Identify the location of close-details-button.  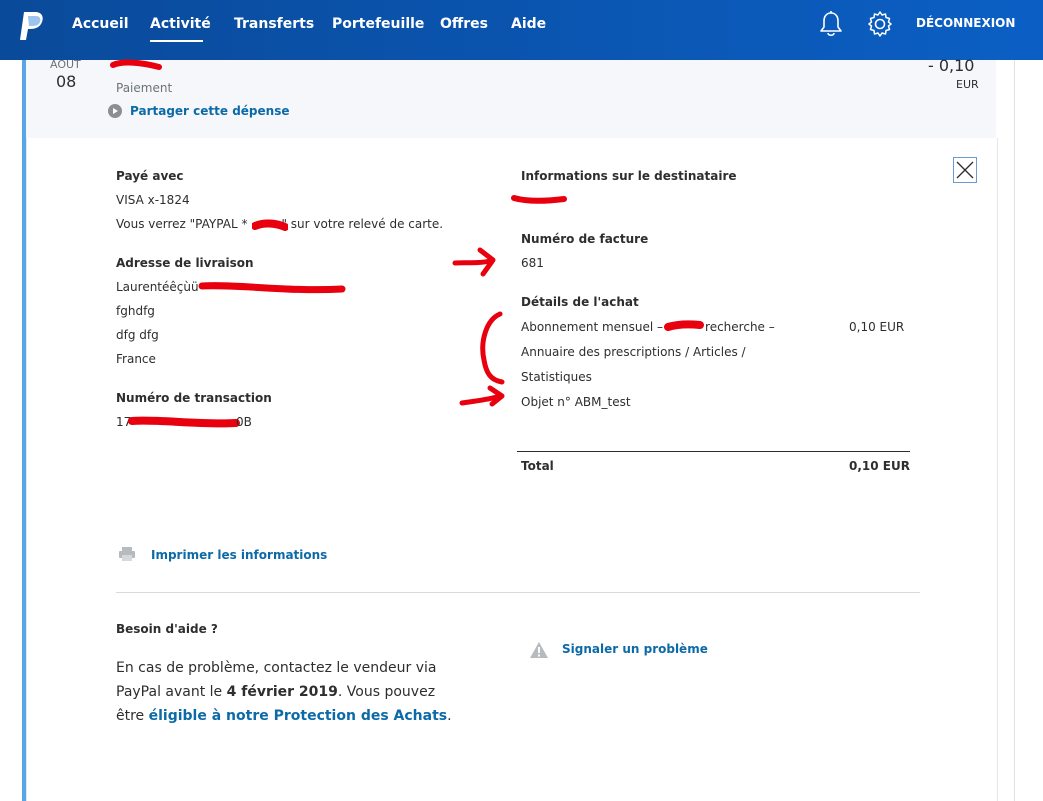
(965, 170).